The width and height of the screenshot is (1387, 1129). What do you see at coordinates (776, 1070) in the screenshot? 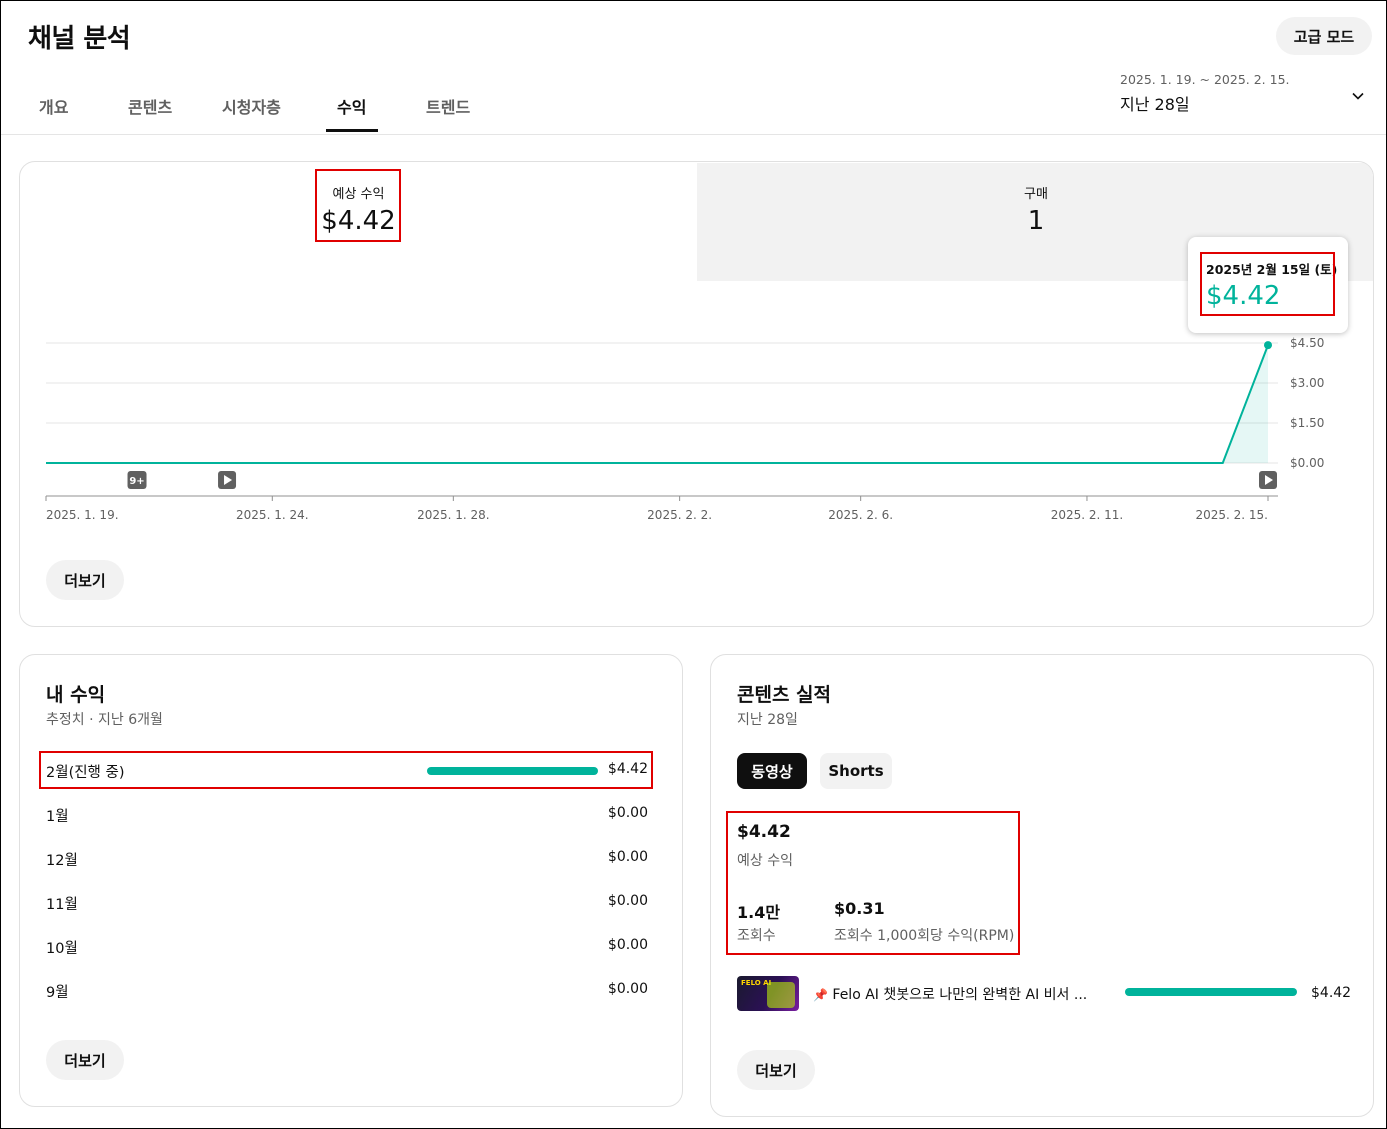
I see `content-more-button: 더보기` at bounding box center [776, 1070].